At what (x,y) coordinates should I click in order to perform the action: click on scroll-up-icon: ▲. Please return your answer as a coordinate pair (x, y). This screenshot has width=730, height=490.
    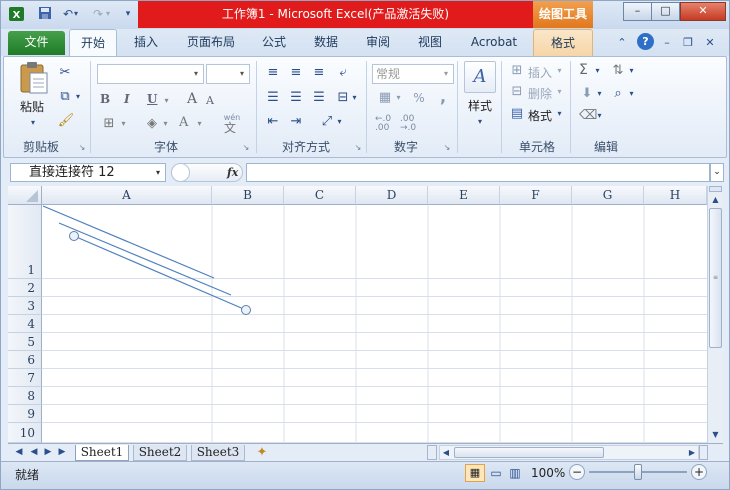
    Looking at the image, I should click on (715, 200).